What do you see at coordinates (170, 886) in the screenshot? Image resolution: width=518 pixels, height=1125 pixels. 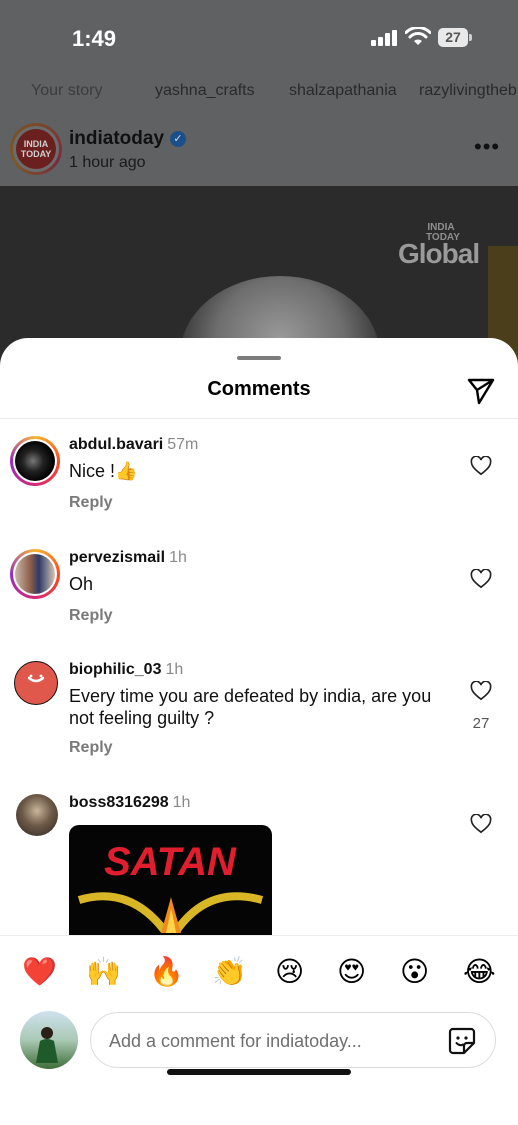 I see `satan-image: SATAN` at bounding box center [170, 886].